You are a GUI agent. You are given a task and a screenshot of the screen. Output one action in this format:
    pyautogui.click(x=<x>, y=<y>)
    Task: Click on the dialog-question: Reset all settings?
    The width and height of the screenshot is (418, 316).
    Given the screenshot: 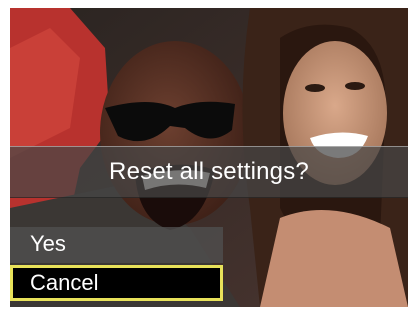 What is the action you would take?
    pyautogui.click(x=209, y=171)
    